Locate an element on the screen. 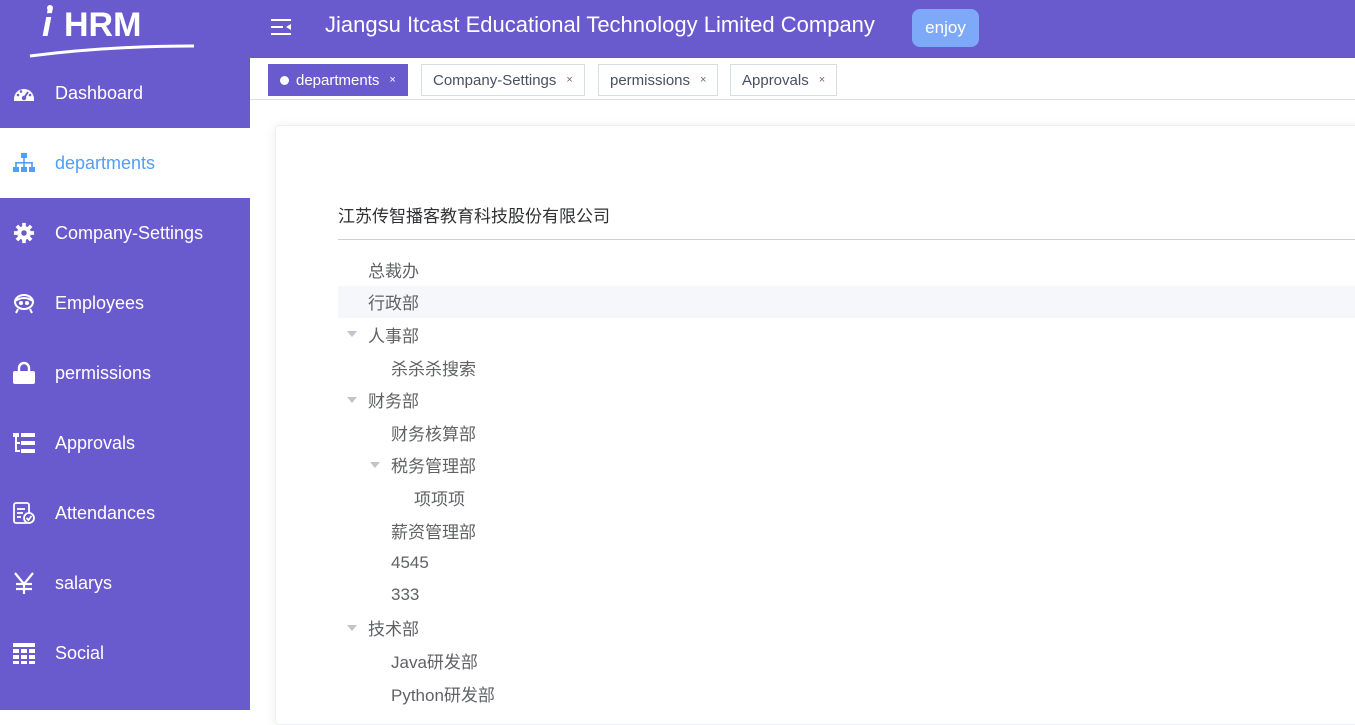  sidebar-item-label: Dashboard is located at coordinates (99, 92).